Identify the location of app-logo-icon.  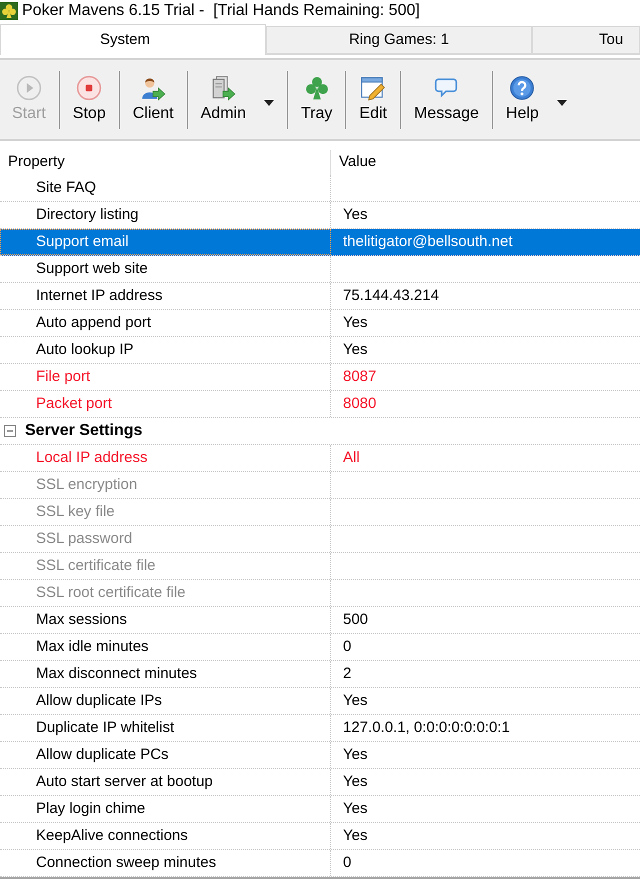
(9, 11).